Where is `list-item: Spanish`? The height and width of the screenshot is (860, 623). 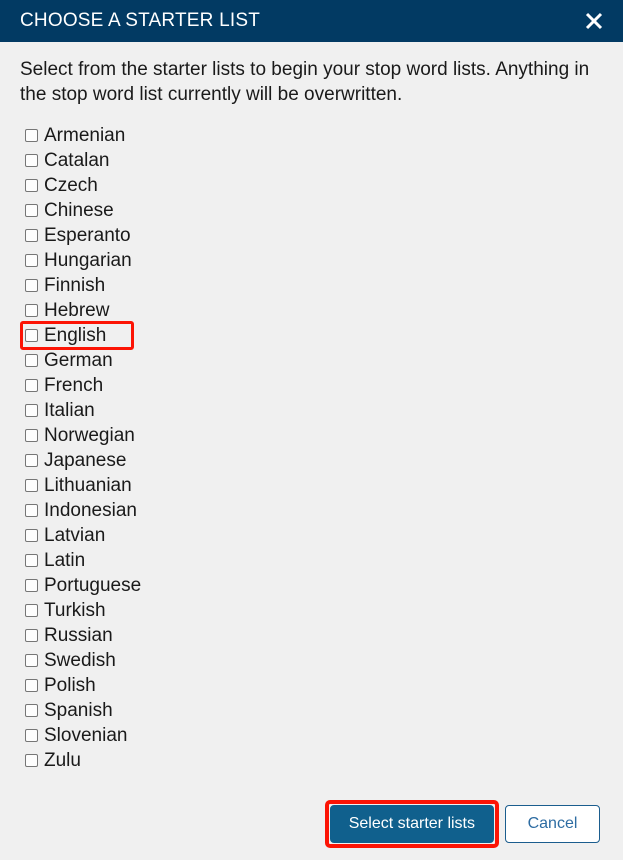
list-item: Spanish is located at coordinates (311, 710).